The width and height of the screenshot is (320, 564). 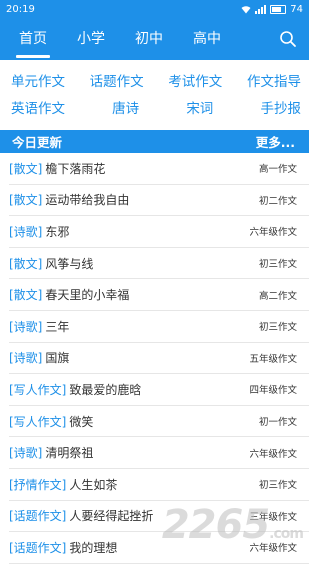 I want to click on item-left: [诗歌] 三年, so click(x=39, y=326).